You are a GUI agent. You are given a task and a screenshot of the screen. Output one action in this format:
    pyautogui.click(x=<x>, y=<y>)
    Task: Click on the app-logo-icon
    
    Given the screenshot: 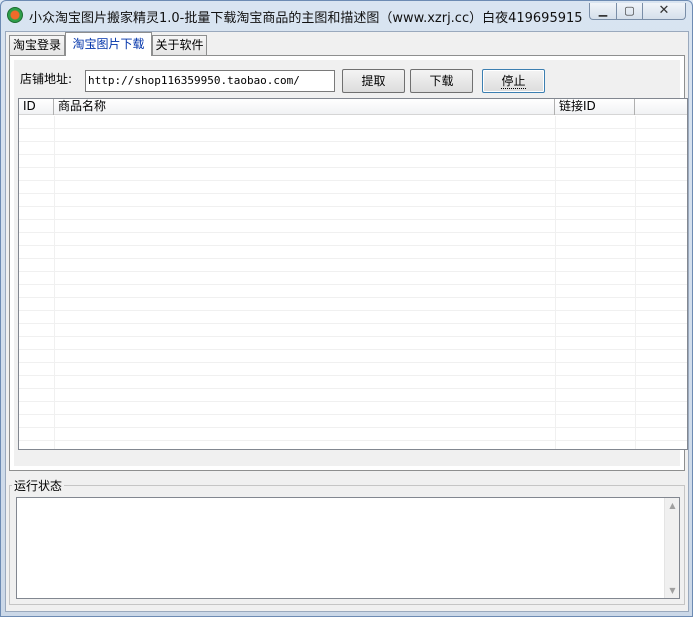 What is the action you would take?
    pyautogui.click(x=15, y=15)
    